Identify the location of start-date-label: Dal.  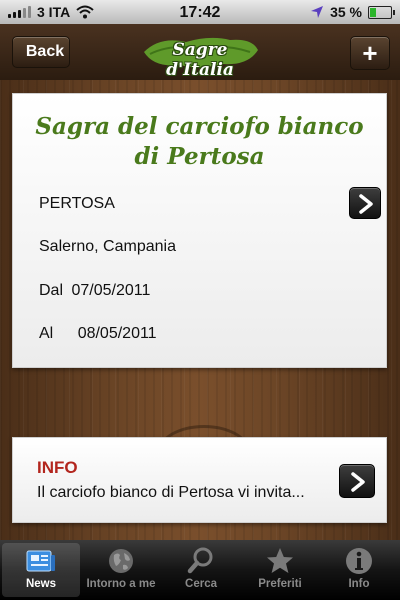
(51, 290).